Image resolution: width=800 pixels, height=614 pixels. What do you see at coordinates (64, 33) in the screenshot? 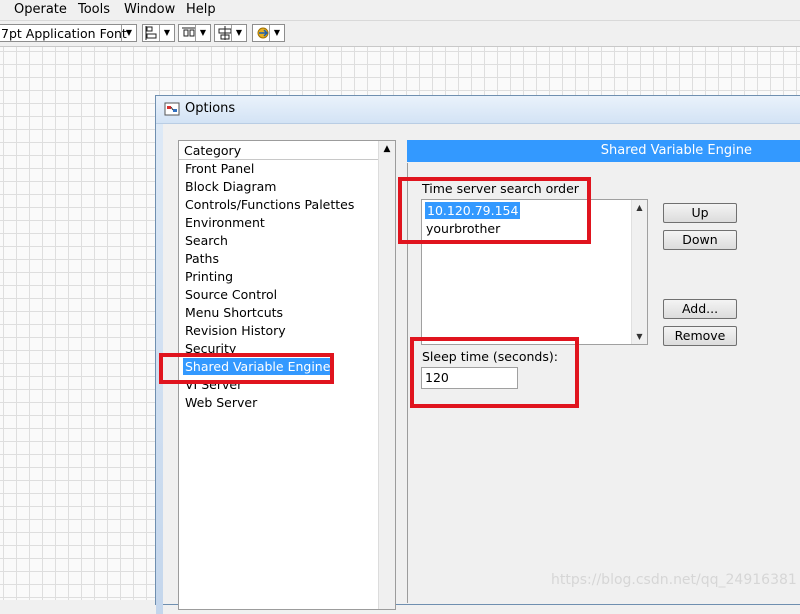
I see `font-selector-label: 7pt Application Font` at bounding box center [64, 33].